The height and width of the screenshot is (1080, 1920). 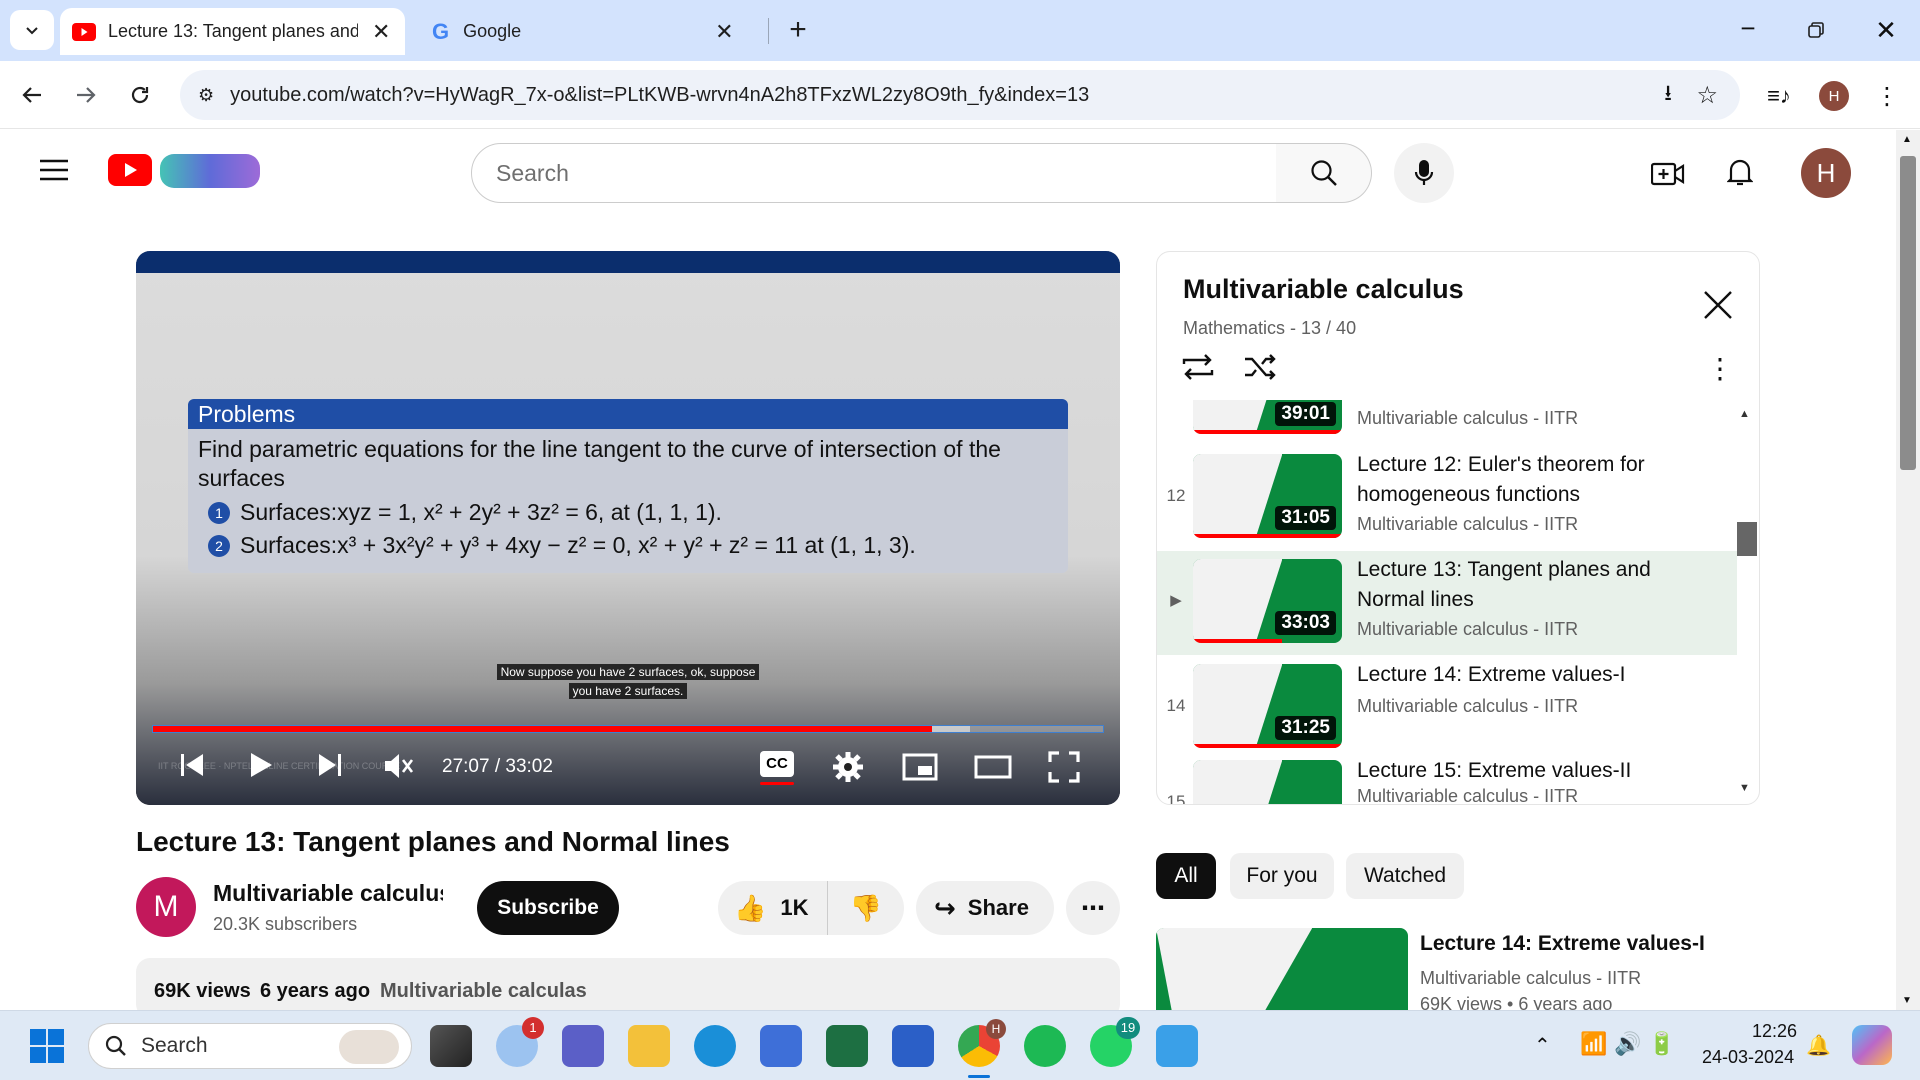 I want to click on tray-overflow-chevron-icon: ⌃, so click(x=1542, y=1045).